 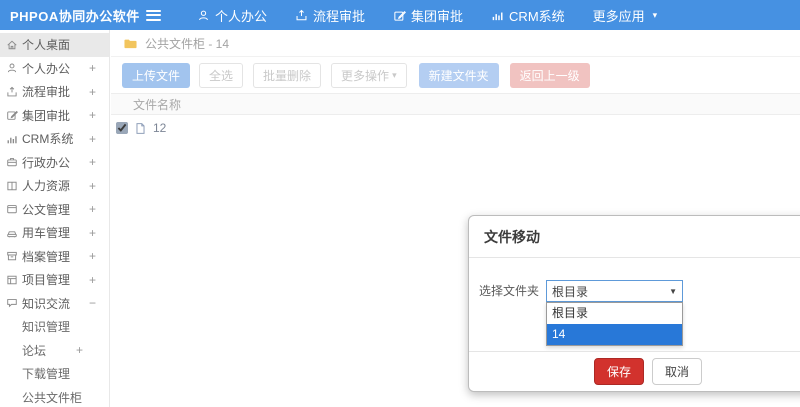 I want to click on nav-item-0: 个人办公, so click(x=232, y=15).